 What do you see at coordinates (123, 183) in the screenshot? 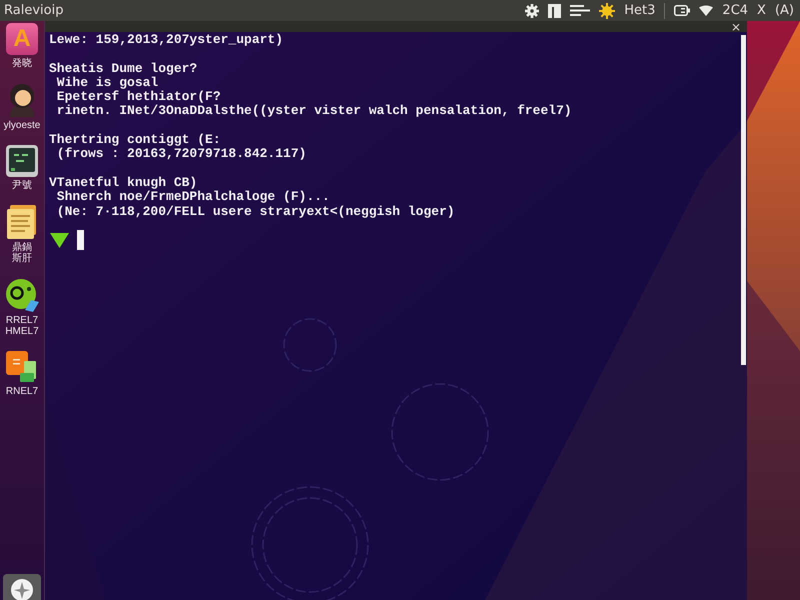
I see `terminal-line: VTanetful knugh CB)` at bounding box center [123, 183].